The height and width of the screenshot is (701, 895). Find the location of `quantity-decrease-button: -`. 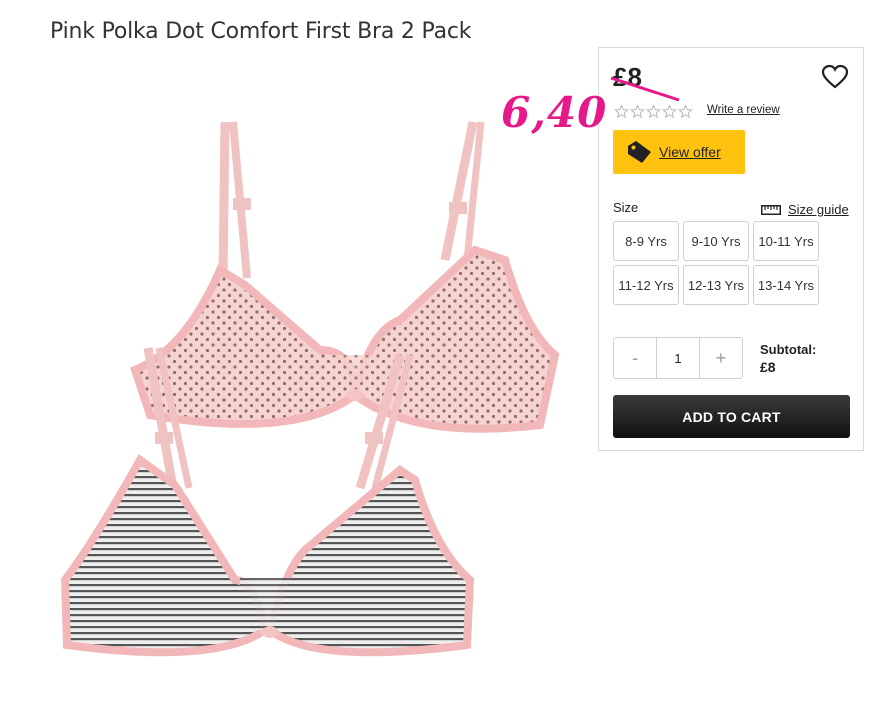

quantity-decrease-button: - is located at coordinates (635, 358).